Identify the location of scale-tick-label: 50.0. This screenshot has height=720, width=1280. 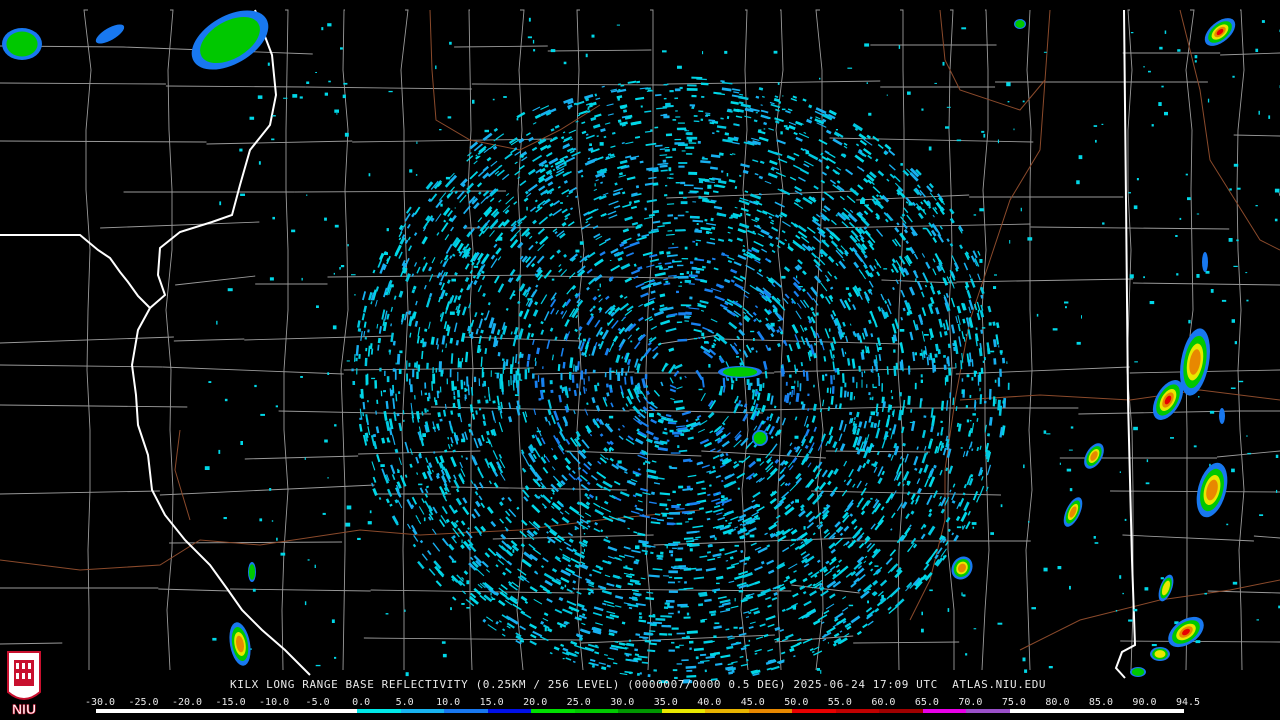
(796, 702).